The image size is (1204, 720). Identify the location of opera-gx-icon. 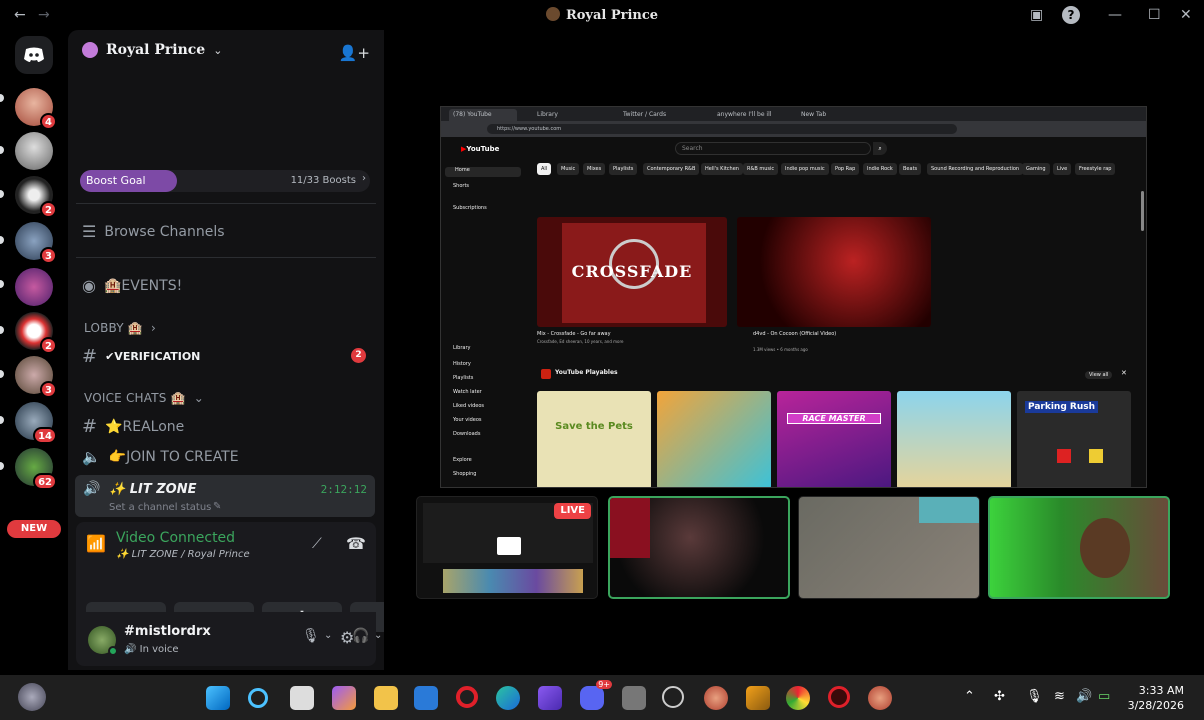
(839, 697).